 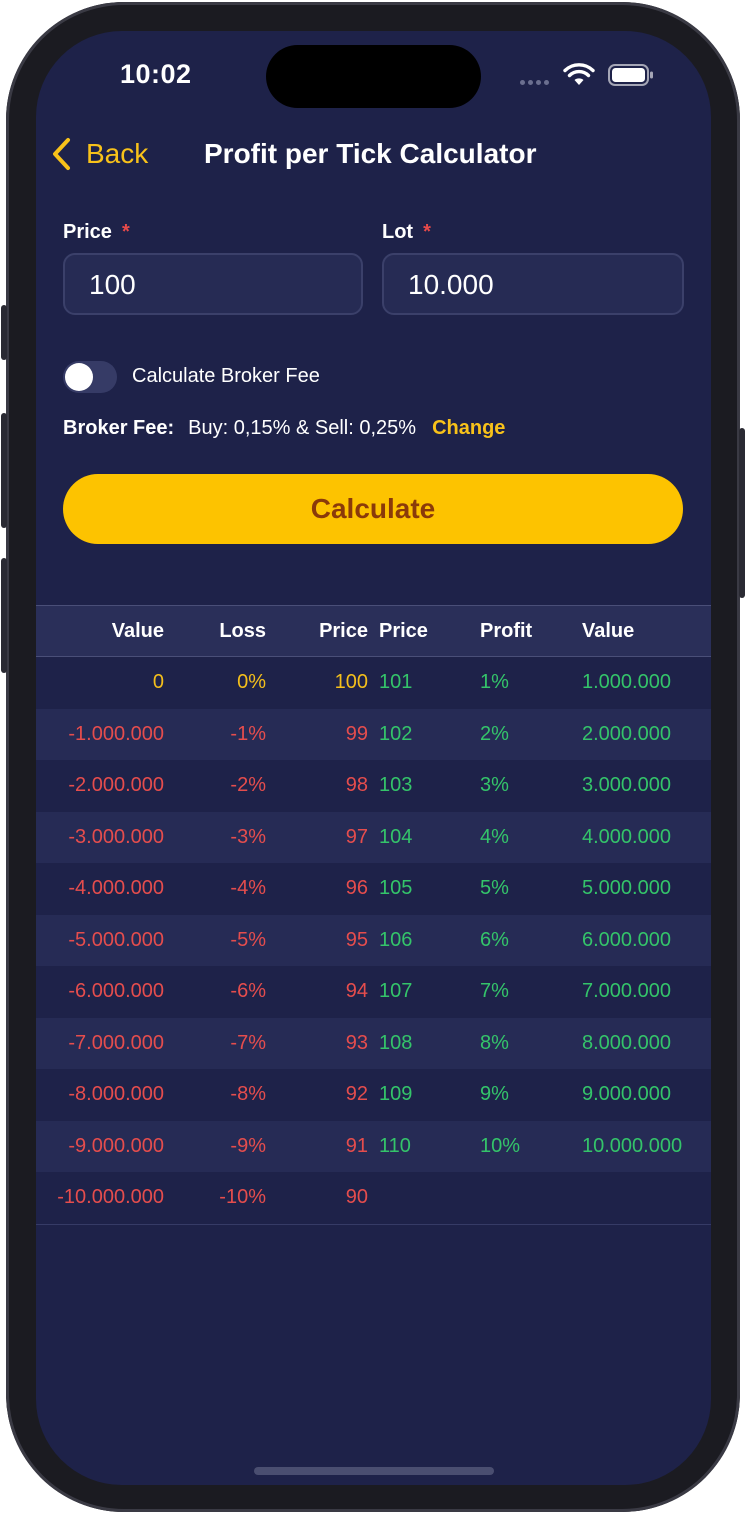 I want to click on side-button-power, so click(x=742, y=513).